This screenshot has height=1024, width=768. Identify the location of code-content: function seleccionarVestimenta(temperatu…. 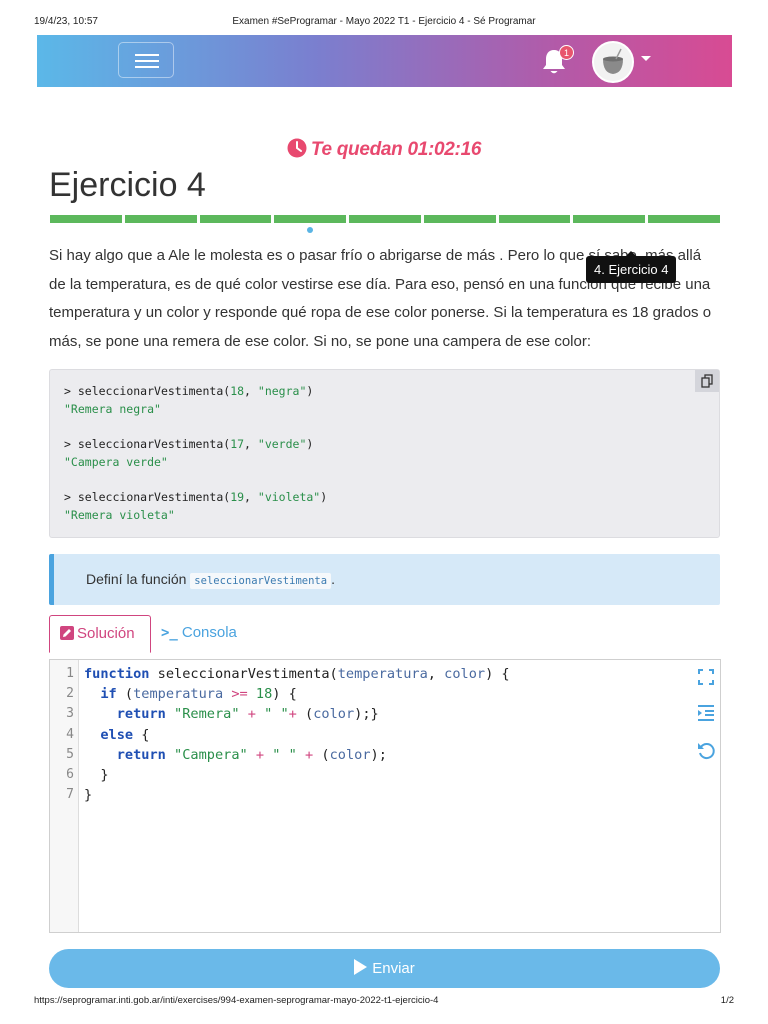
(297, 734).